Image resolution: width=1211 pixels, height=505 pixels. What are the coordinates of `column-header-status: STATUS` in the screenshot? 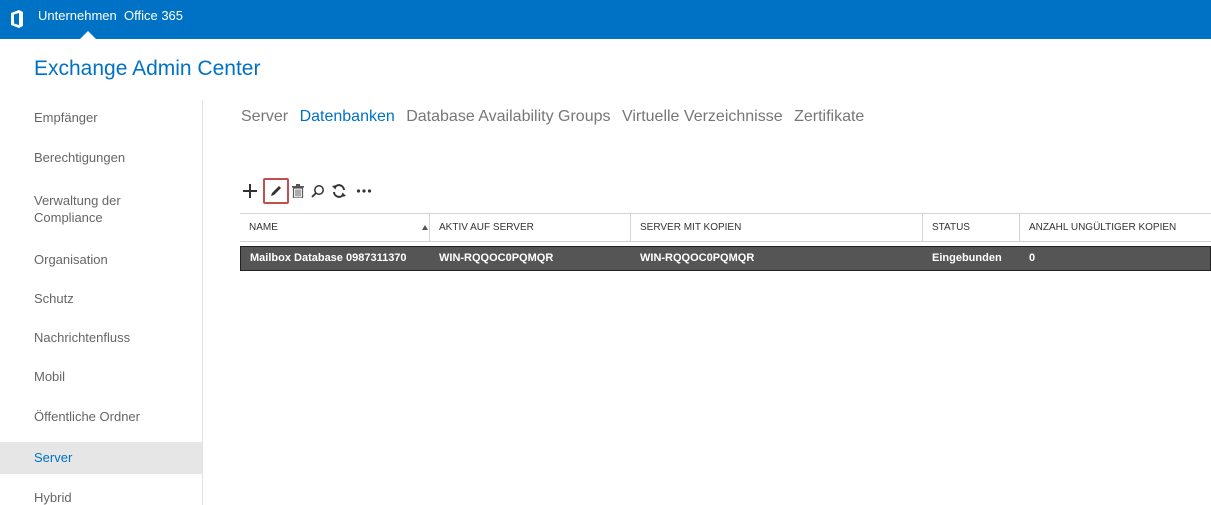 It's located at (971, 228).